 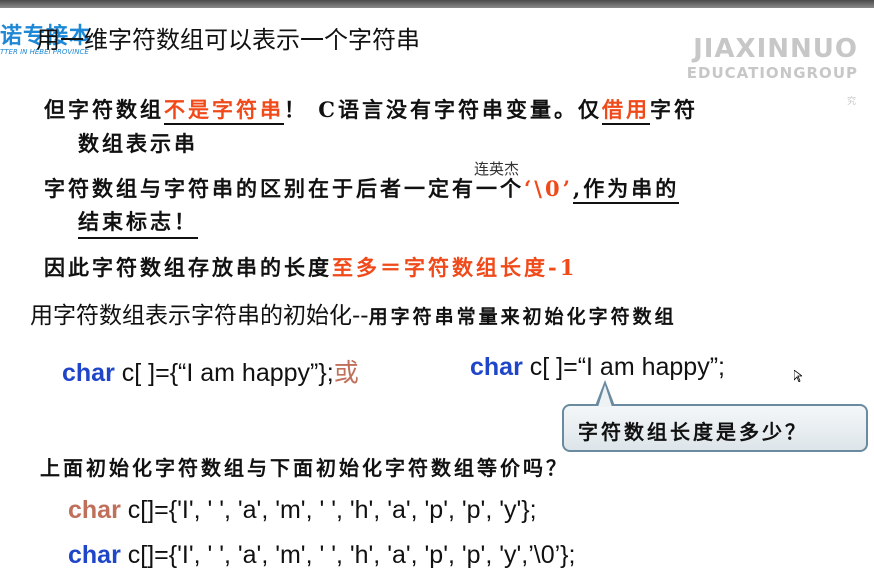 I want to click on watermark-line3: 究, so click(x=851, y=102).